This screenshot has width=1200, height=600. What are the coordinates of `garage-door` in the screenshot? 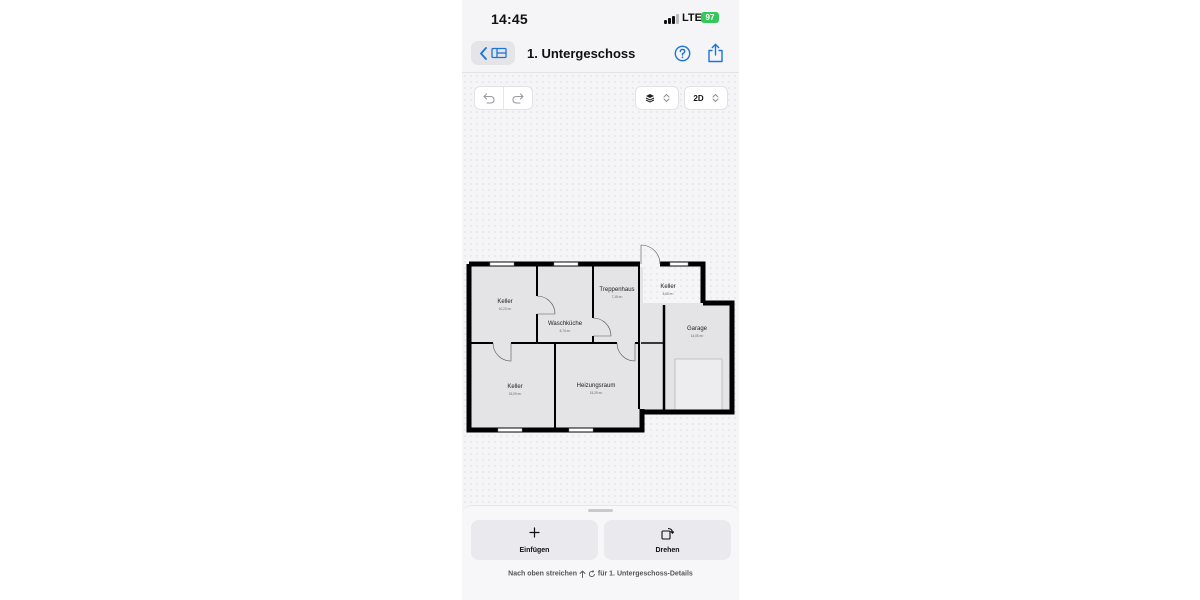 It's located at (698, 384).